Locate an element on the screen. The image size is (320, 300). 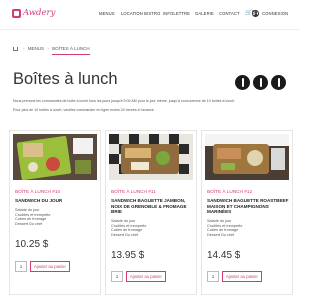
product-code: BOÎTE À LUNCH #12 is located at coordinates (229, 191).